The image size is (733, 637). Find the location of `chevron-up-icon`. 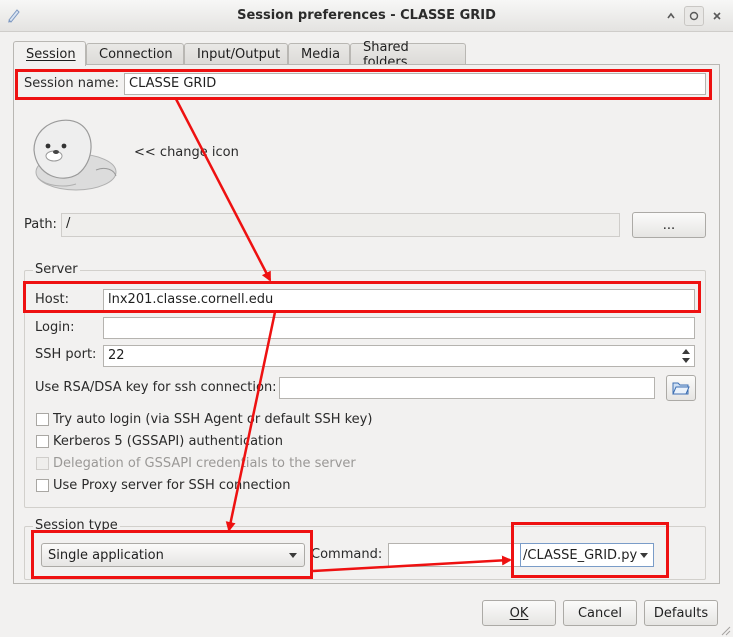

chevron-up-icon is located at coordinates (671, 16).